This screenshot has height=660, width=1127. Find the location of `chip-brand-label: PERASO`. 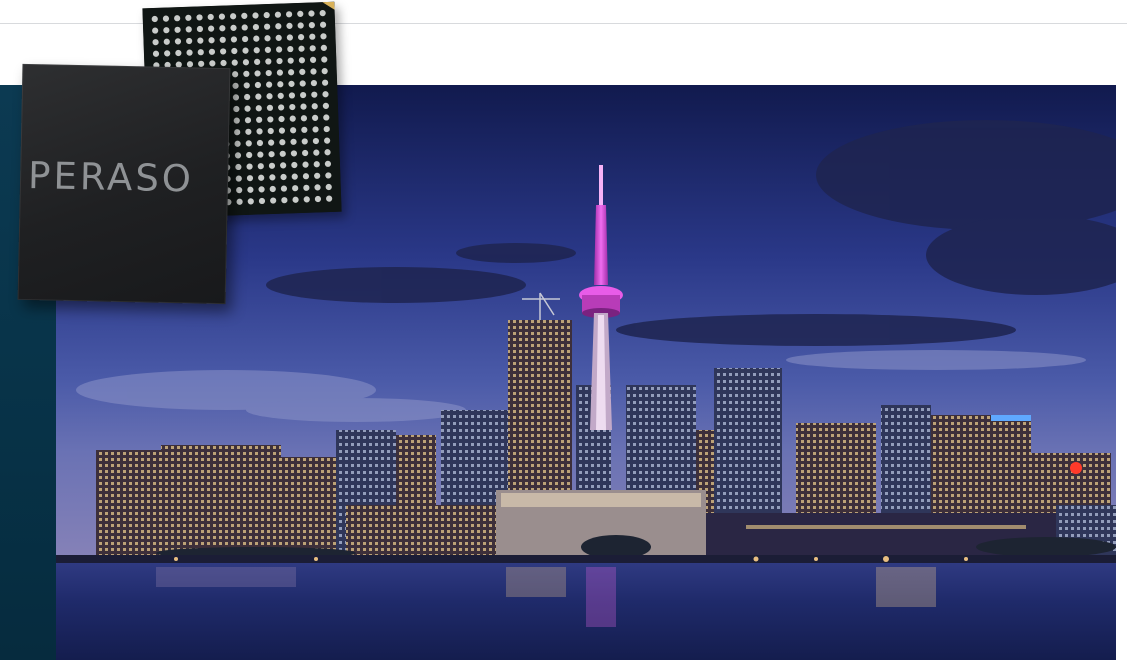

chip-brand-label: PERASO is located at coordinates (111, 177).